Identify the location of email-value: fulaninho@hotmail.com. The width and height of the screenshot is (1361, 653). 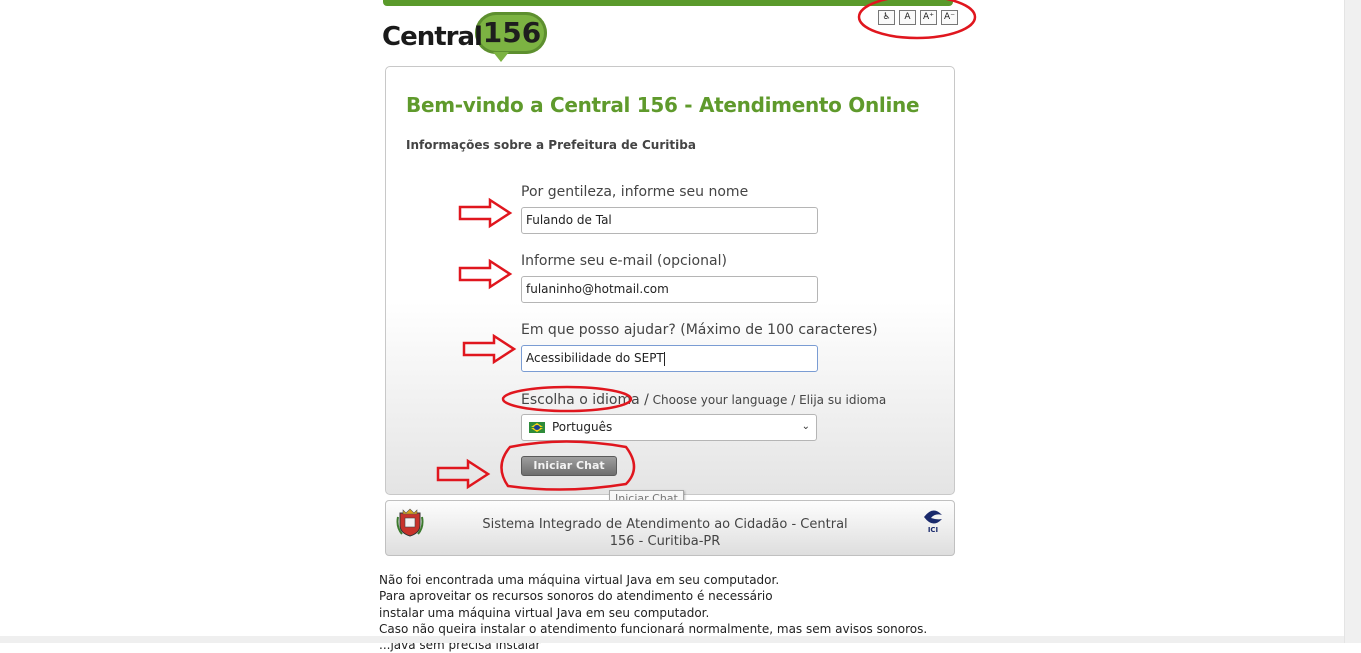
(597, 289).